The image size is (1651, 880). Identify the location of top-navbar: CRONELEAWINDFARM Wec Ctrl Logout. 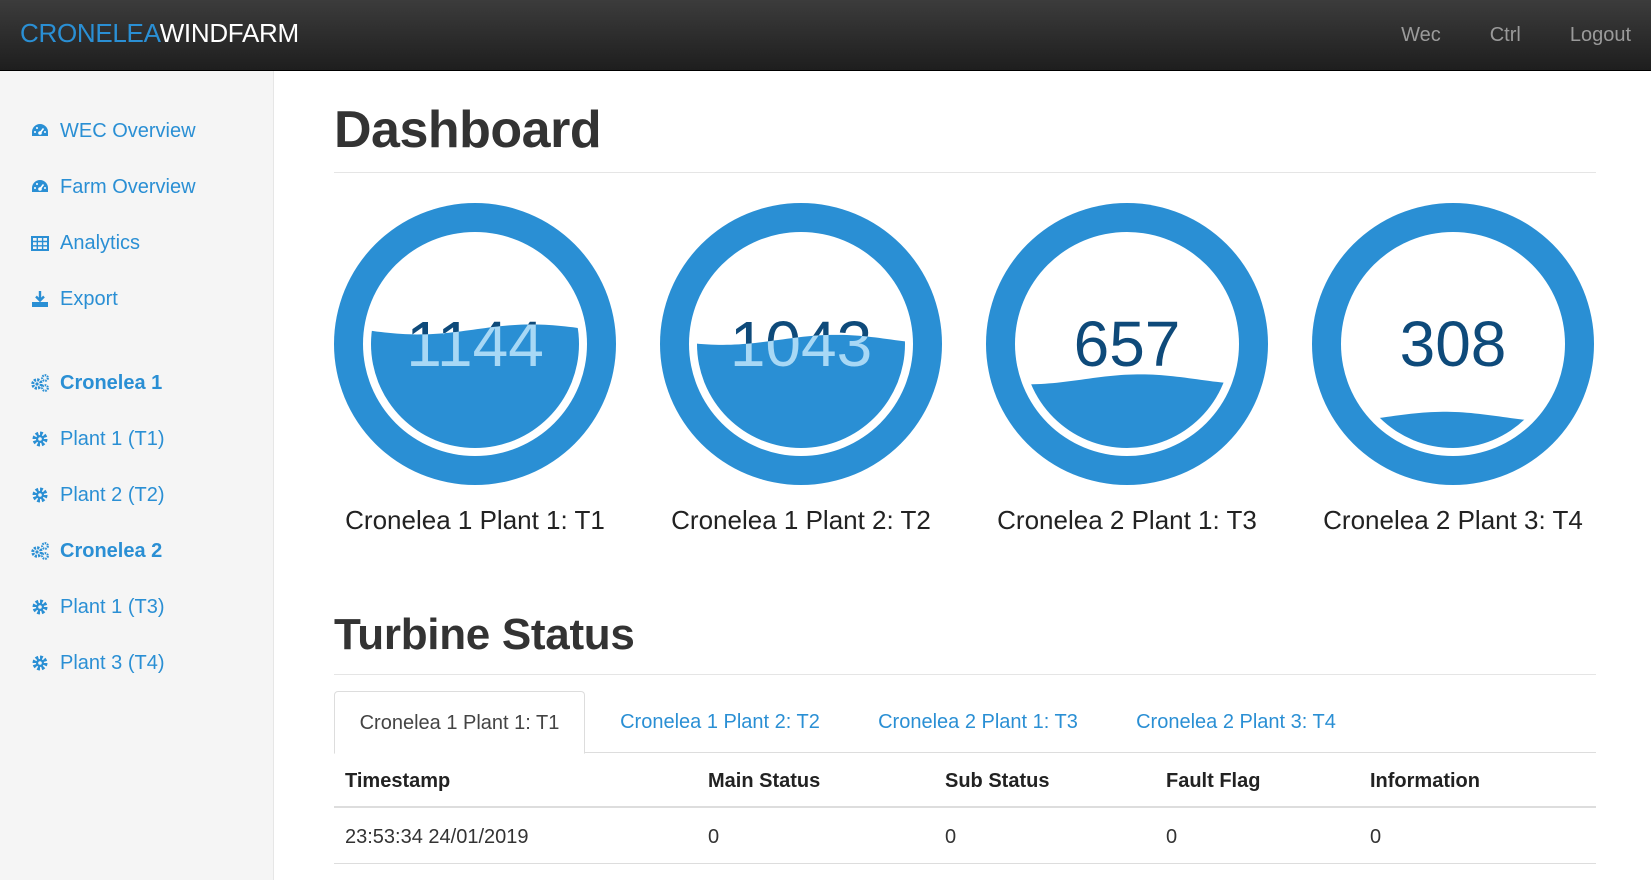
(825, 35).